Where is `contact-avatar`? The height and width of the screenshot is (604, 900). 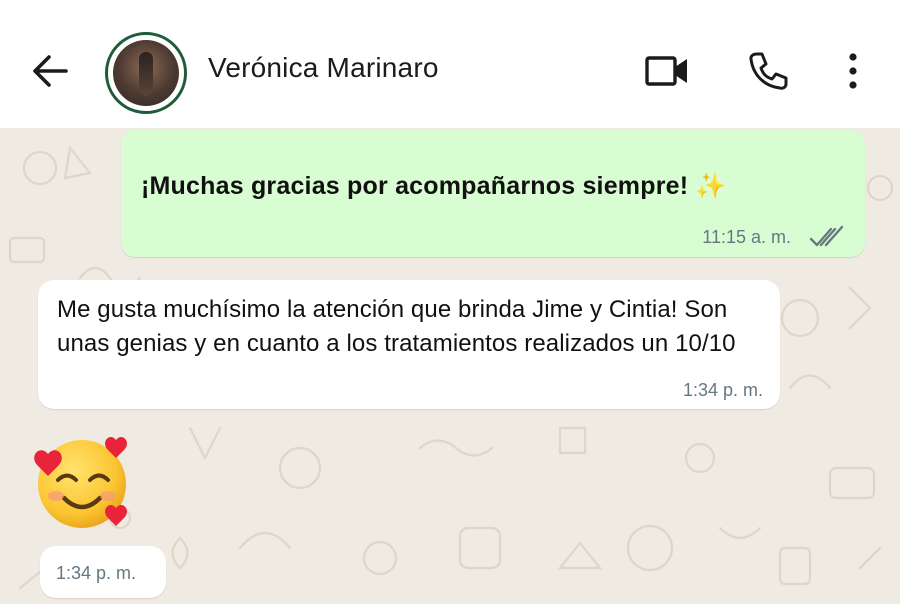
contact-avatar is located at coordinates (146, 73).